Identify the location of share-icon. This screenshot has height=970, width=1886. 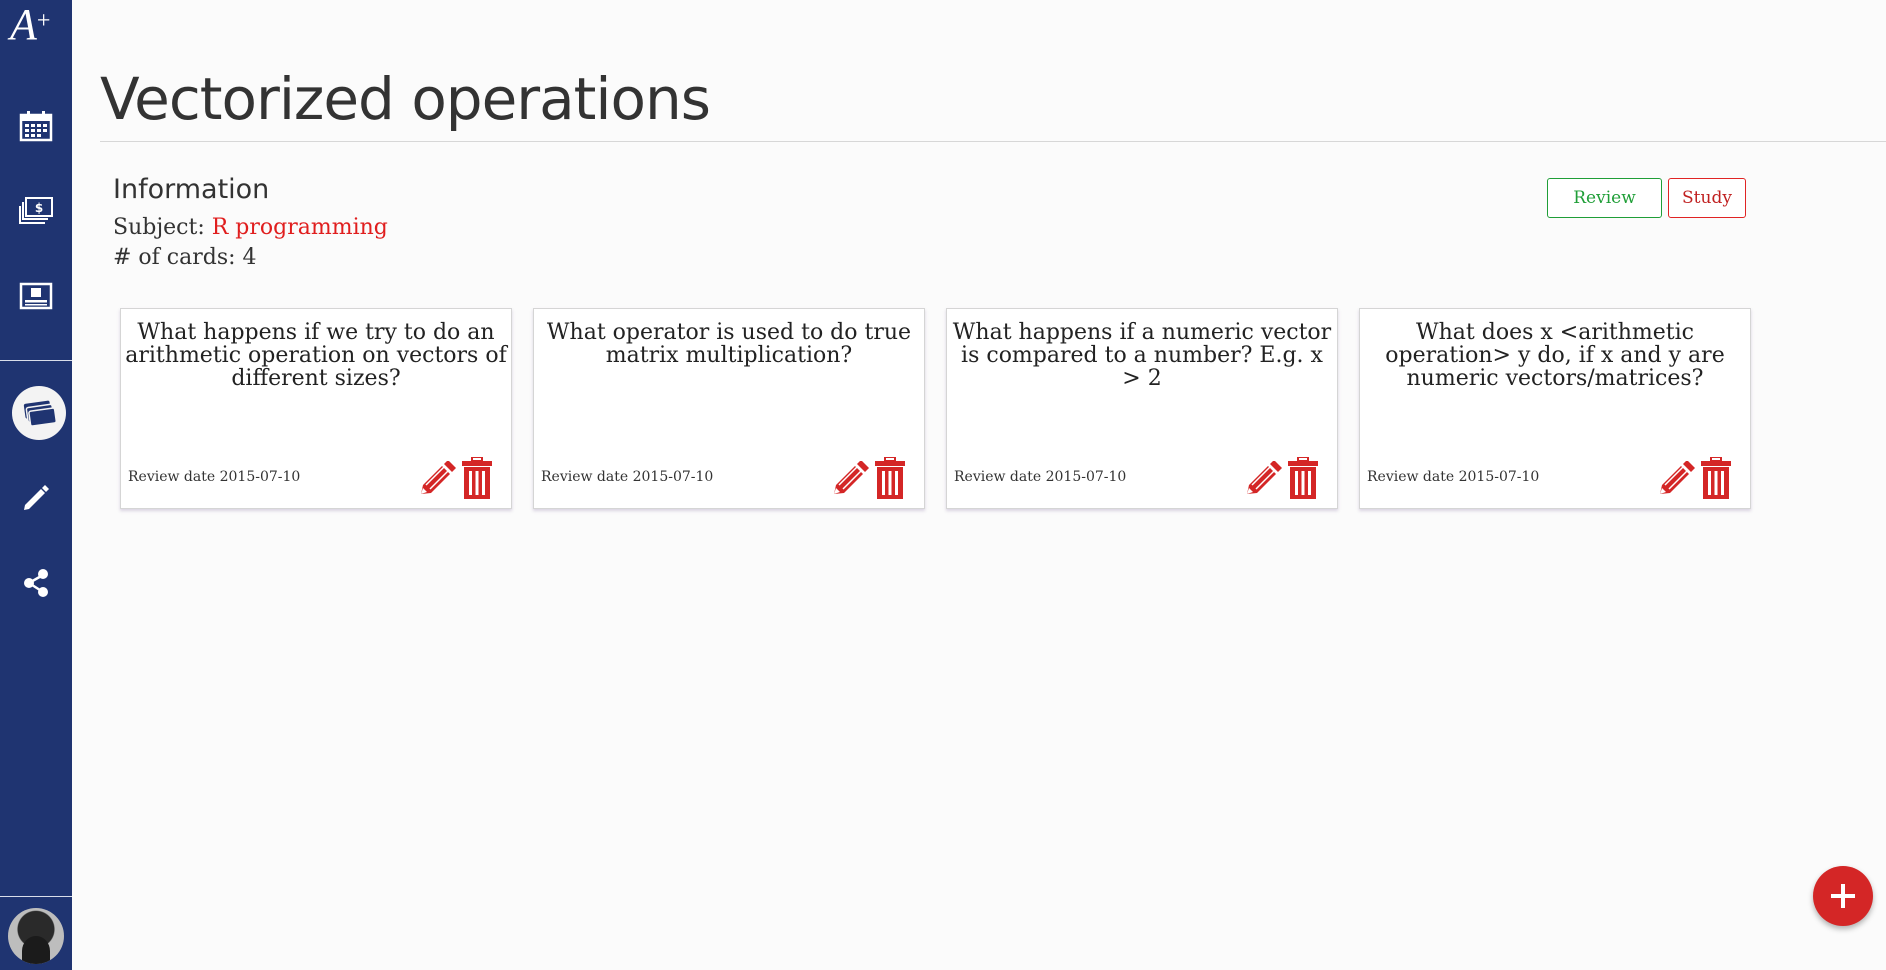
(36, 583).